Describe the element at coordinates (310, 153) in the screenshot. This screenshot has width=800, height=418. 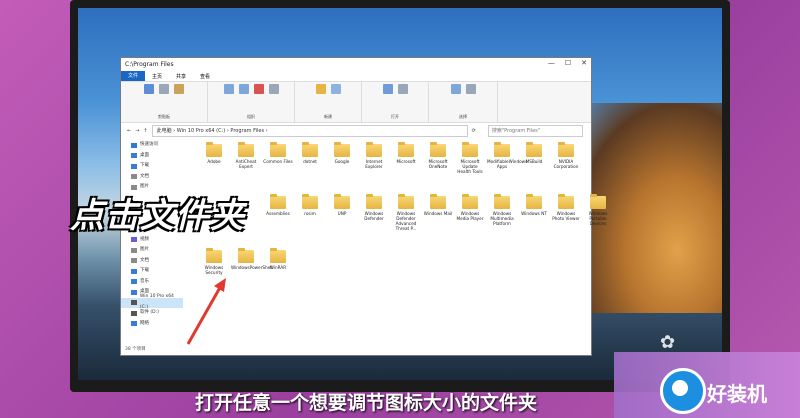
I see `folder-item: dotnet` at that location.